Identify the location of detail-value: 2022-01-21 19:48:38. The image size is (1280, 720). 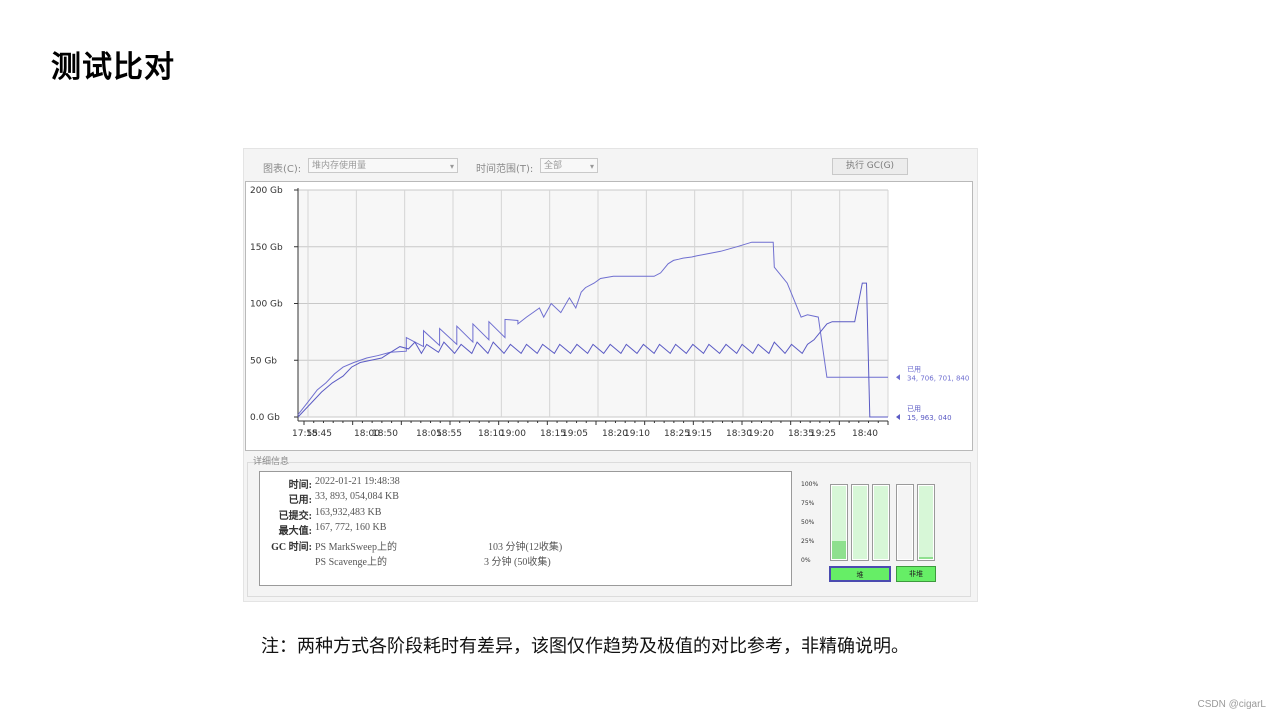
(357, 481).